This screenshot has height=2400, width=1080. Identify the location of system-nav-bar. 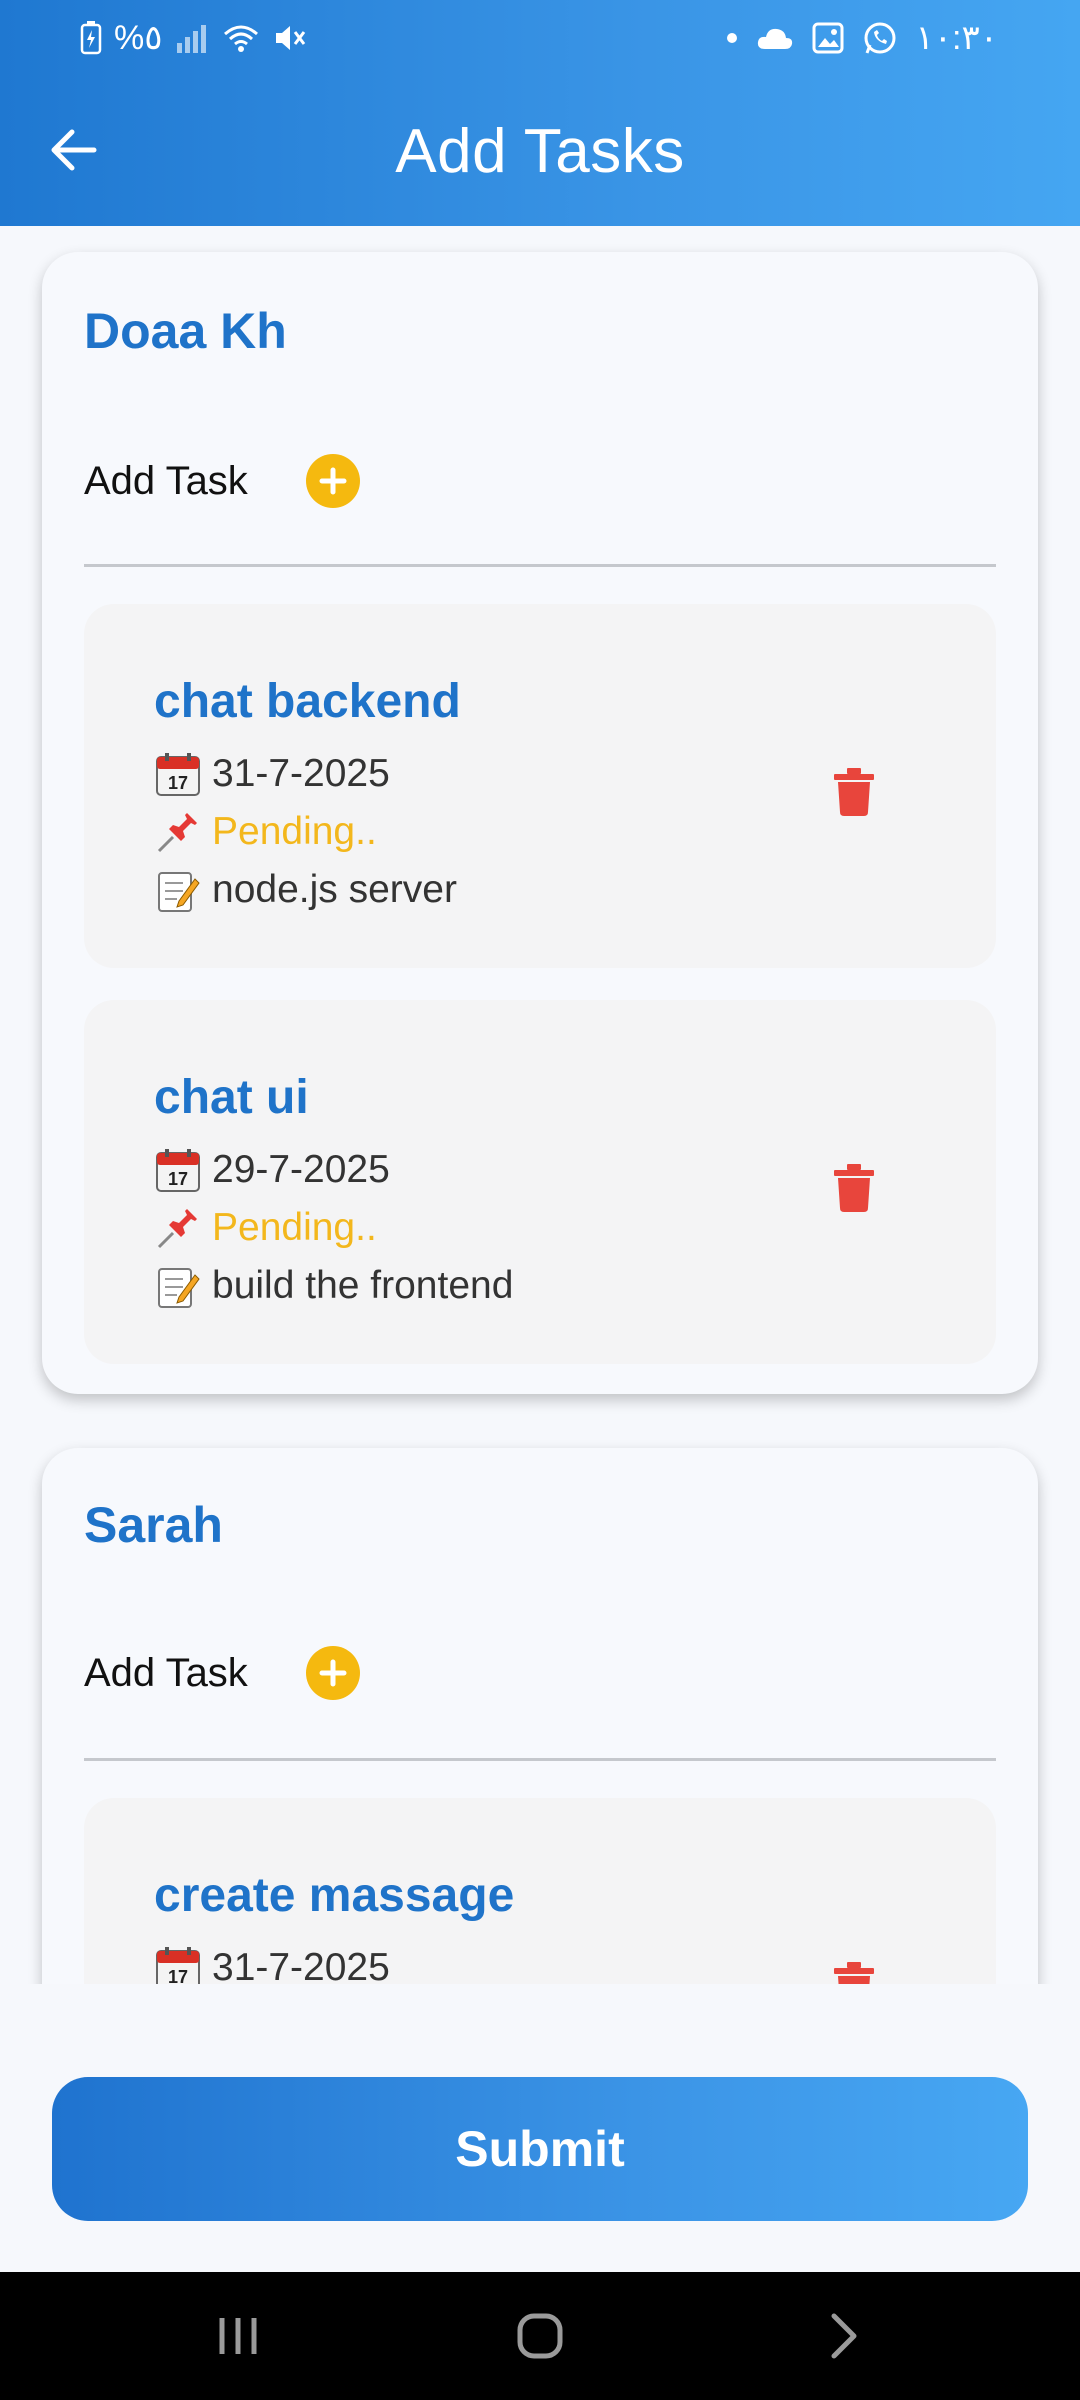
(540, 2336).